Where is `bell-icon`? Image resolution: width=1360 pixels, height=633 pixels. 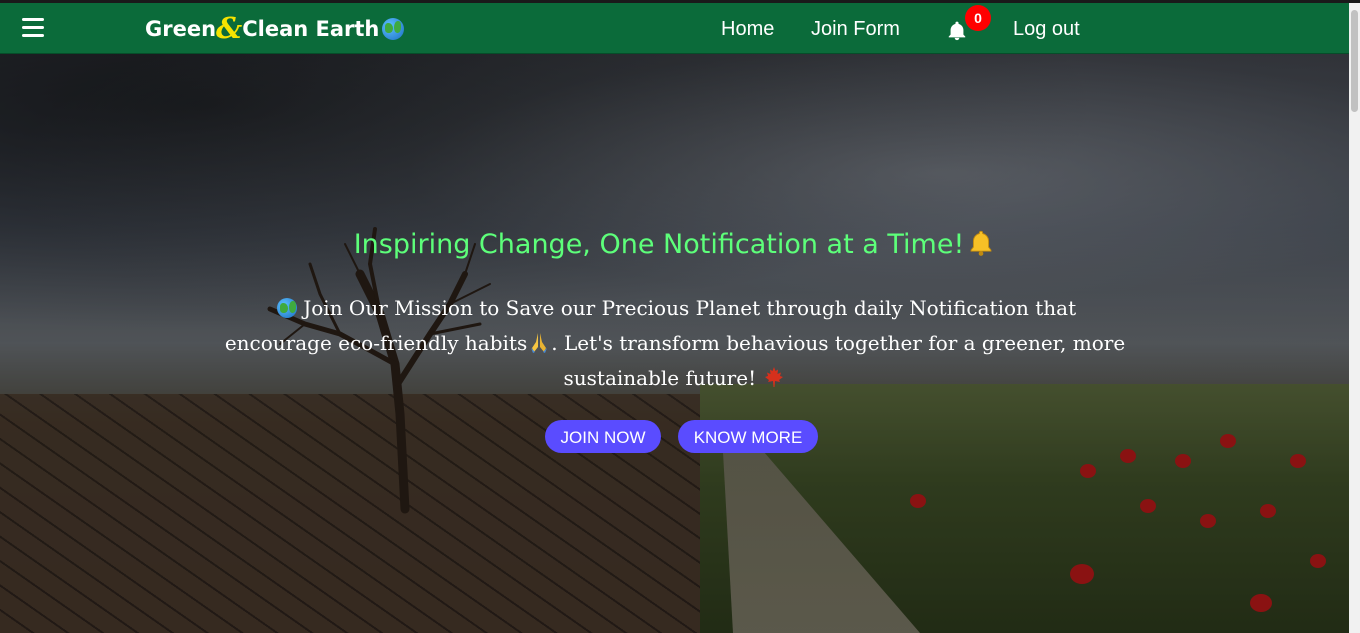
bell-icon is located at coordinates (957, 31).